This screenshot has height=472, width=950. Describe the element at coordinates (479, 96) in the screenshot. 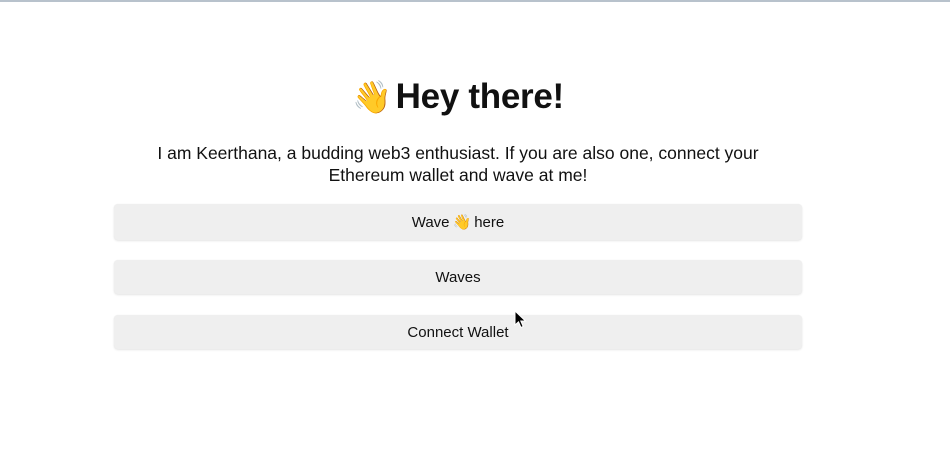

I see `page-title-text: Hey there!` at that location.